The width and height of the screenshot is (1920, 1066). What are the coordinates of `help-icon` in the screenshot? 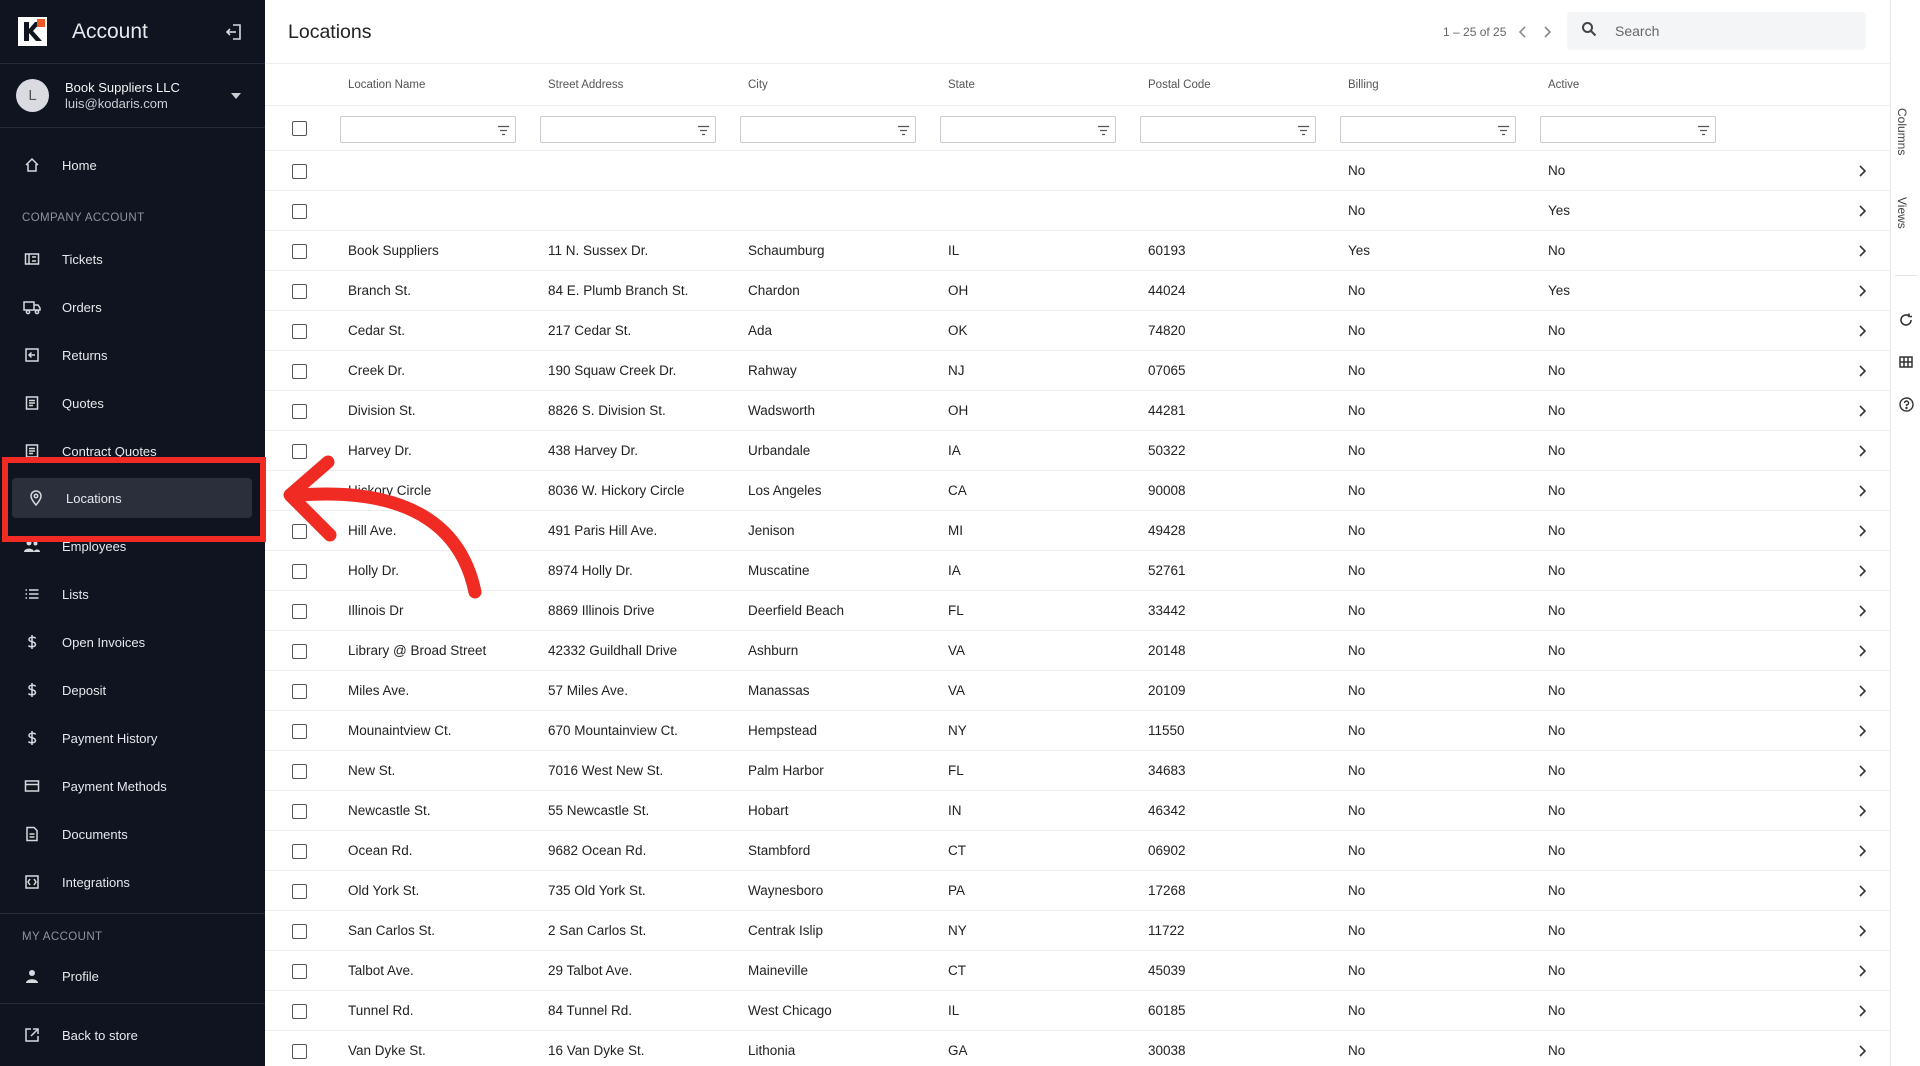 It's located at (1906, 404).